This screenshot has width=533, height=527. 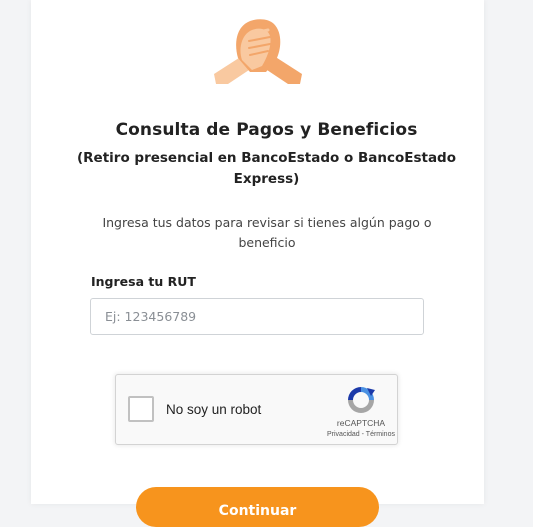 What do you see at coordinates (361, 434) in the screenshot?
I see `recaptcha-links: Privacidad - Términos` at bounding box center [361, 434].